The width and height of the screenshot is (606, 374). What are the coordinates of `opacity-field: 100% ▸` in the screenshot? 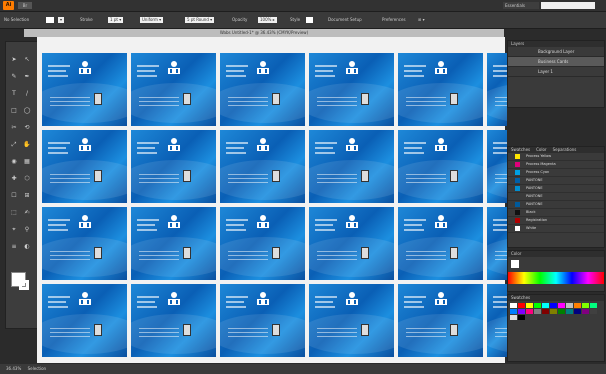 It's located at (267, 20).